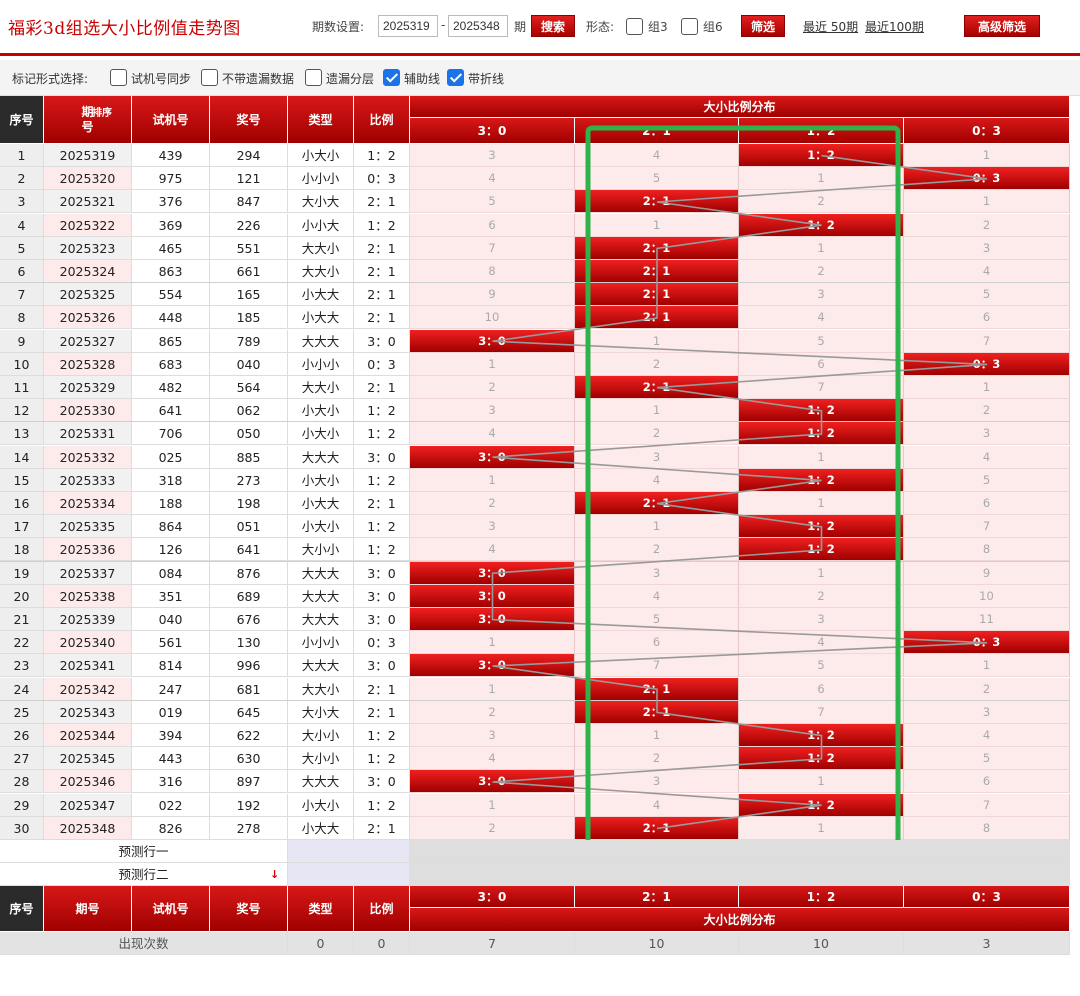  What do you see at coordinates (321, 411) in the screenshot?
I see `row-12-type: 小大小` at bounding box center [321, 411].